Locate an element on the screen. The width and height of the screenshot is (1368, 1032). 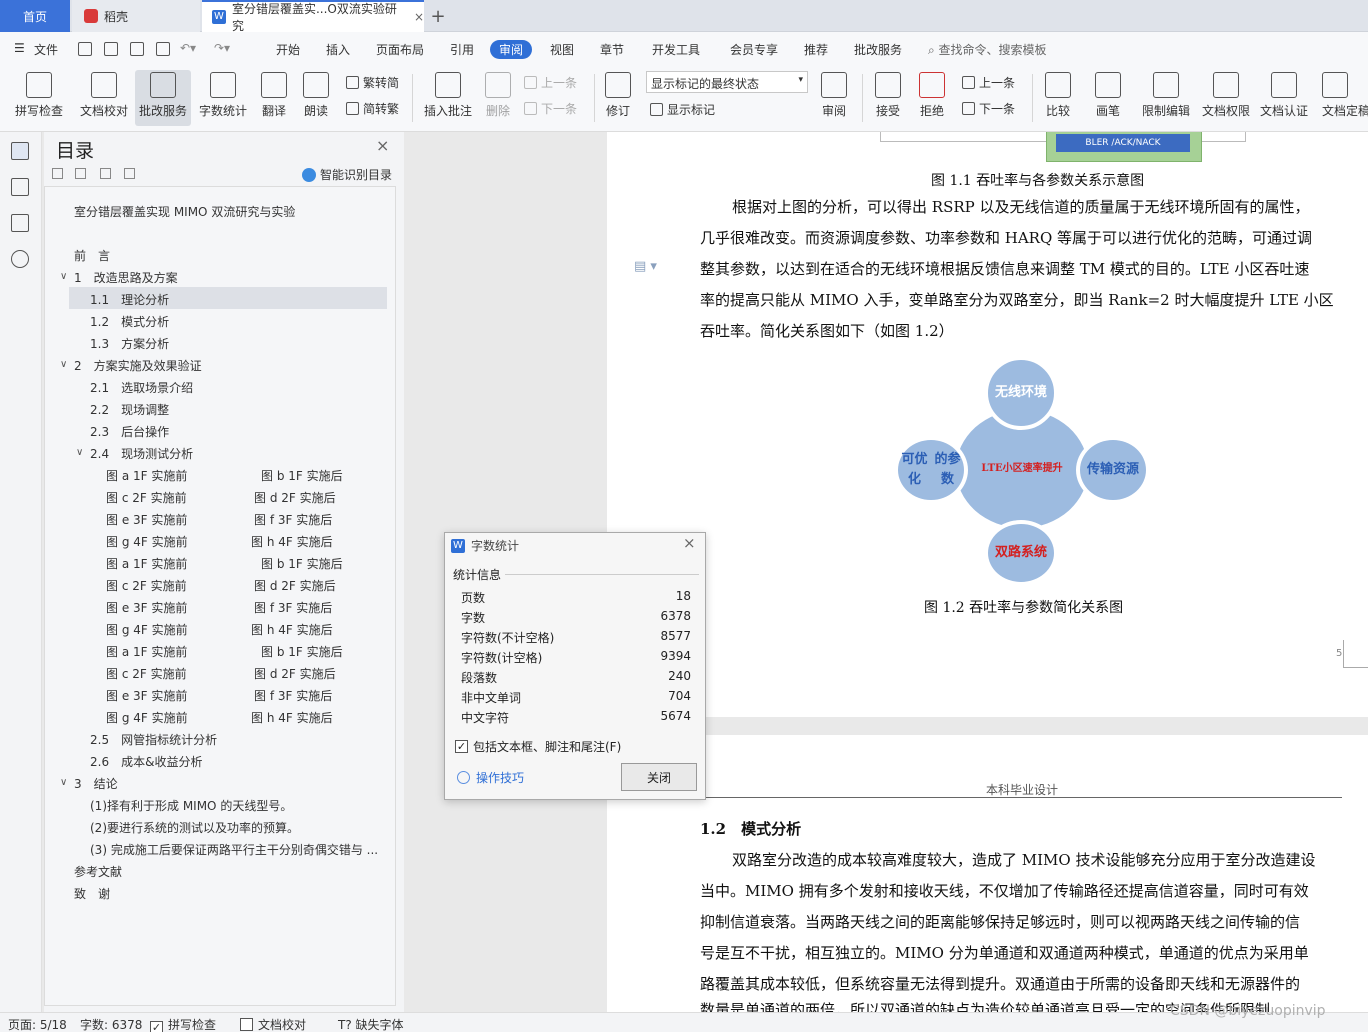
close-icon: × is located at coordinates (382, 145).